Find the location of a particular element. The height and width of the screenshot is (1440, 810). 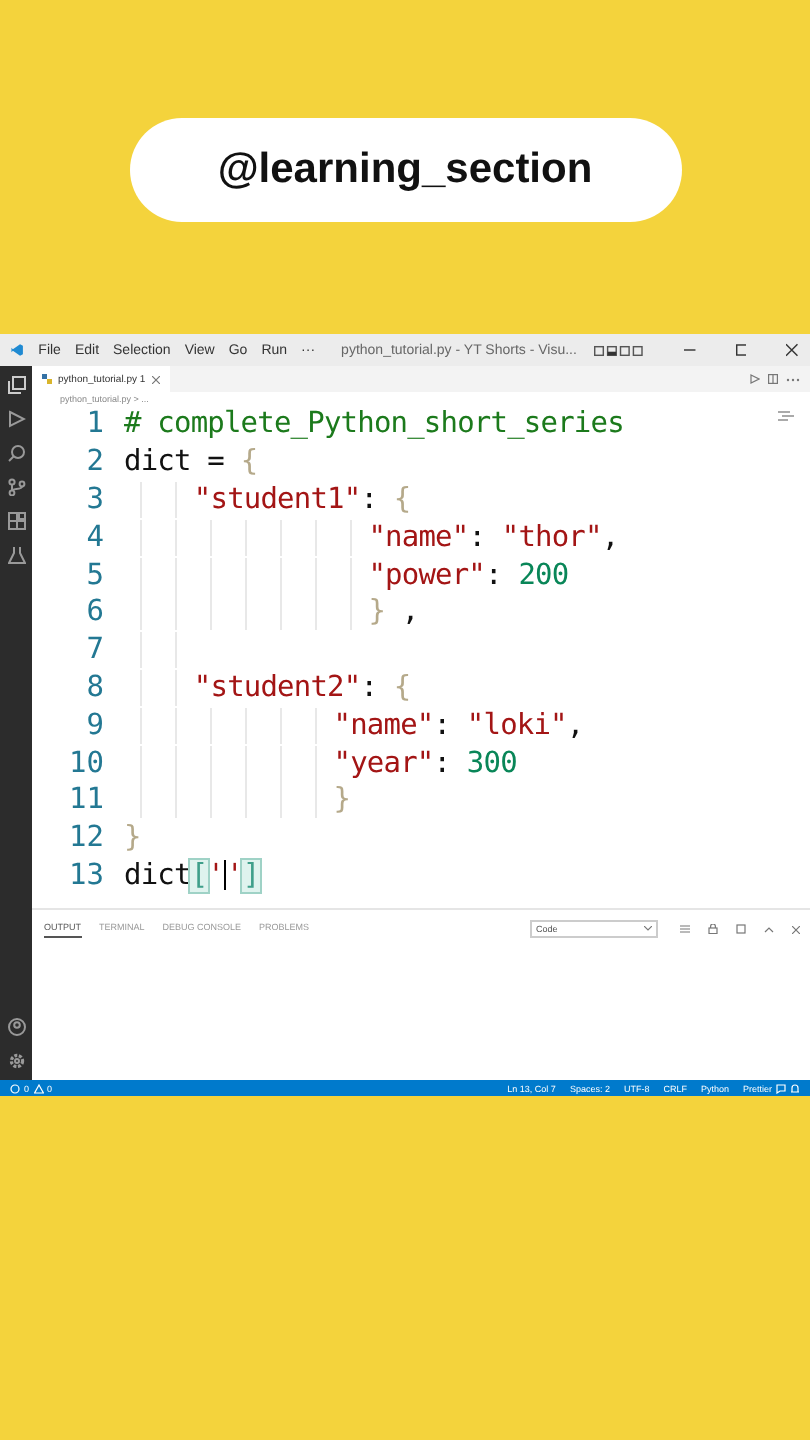

line-number: 12 is located at coordinates (86, 838).